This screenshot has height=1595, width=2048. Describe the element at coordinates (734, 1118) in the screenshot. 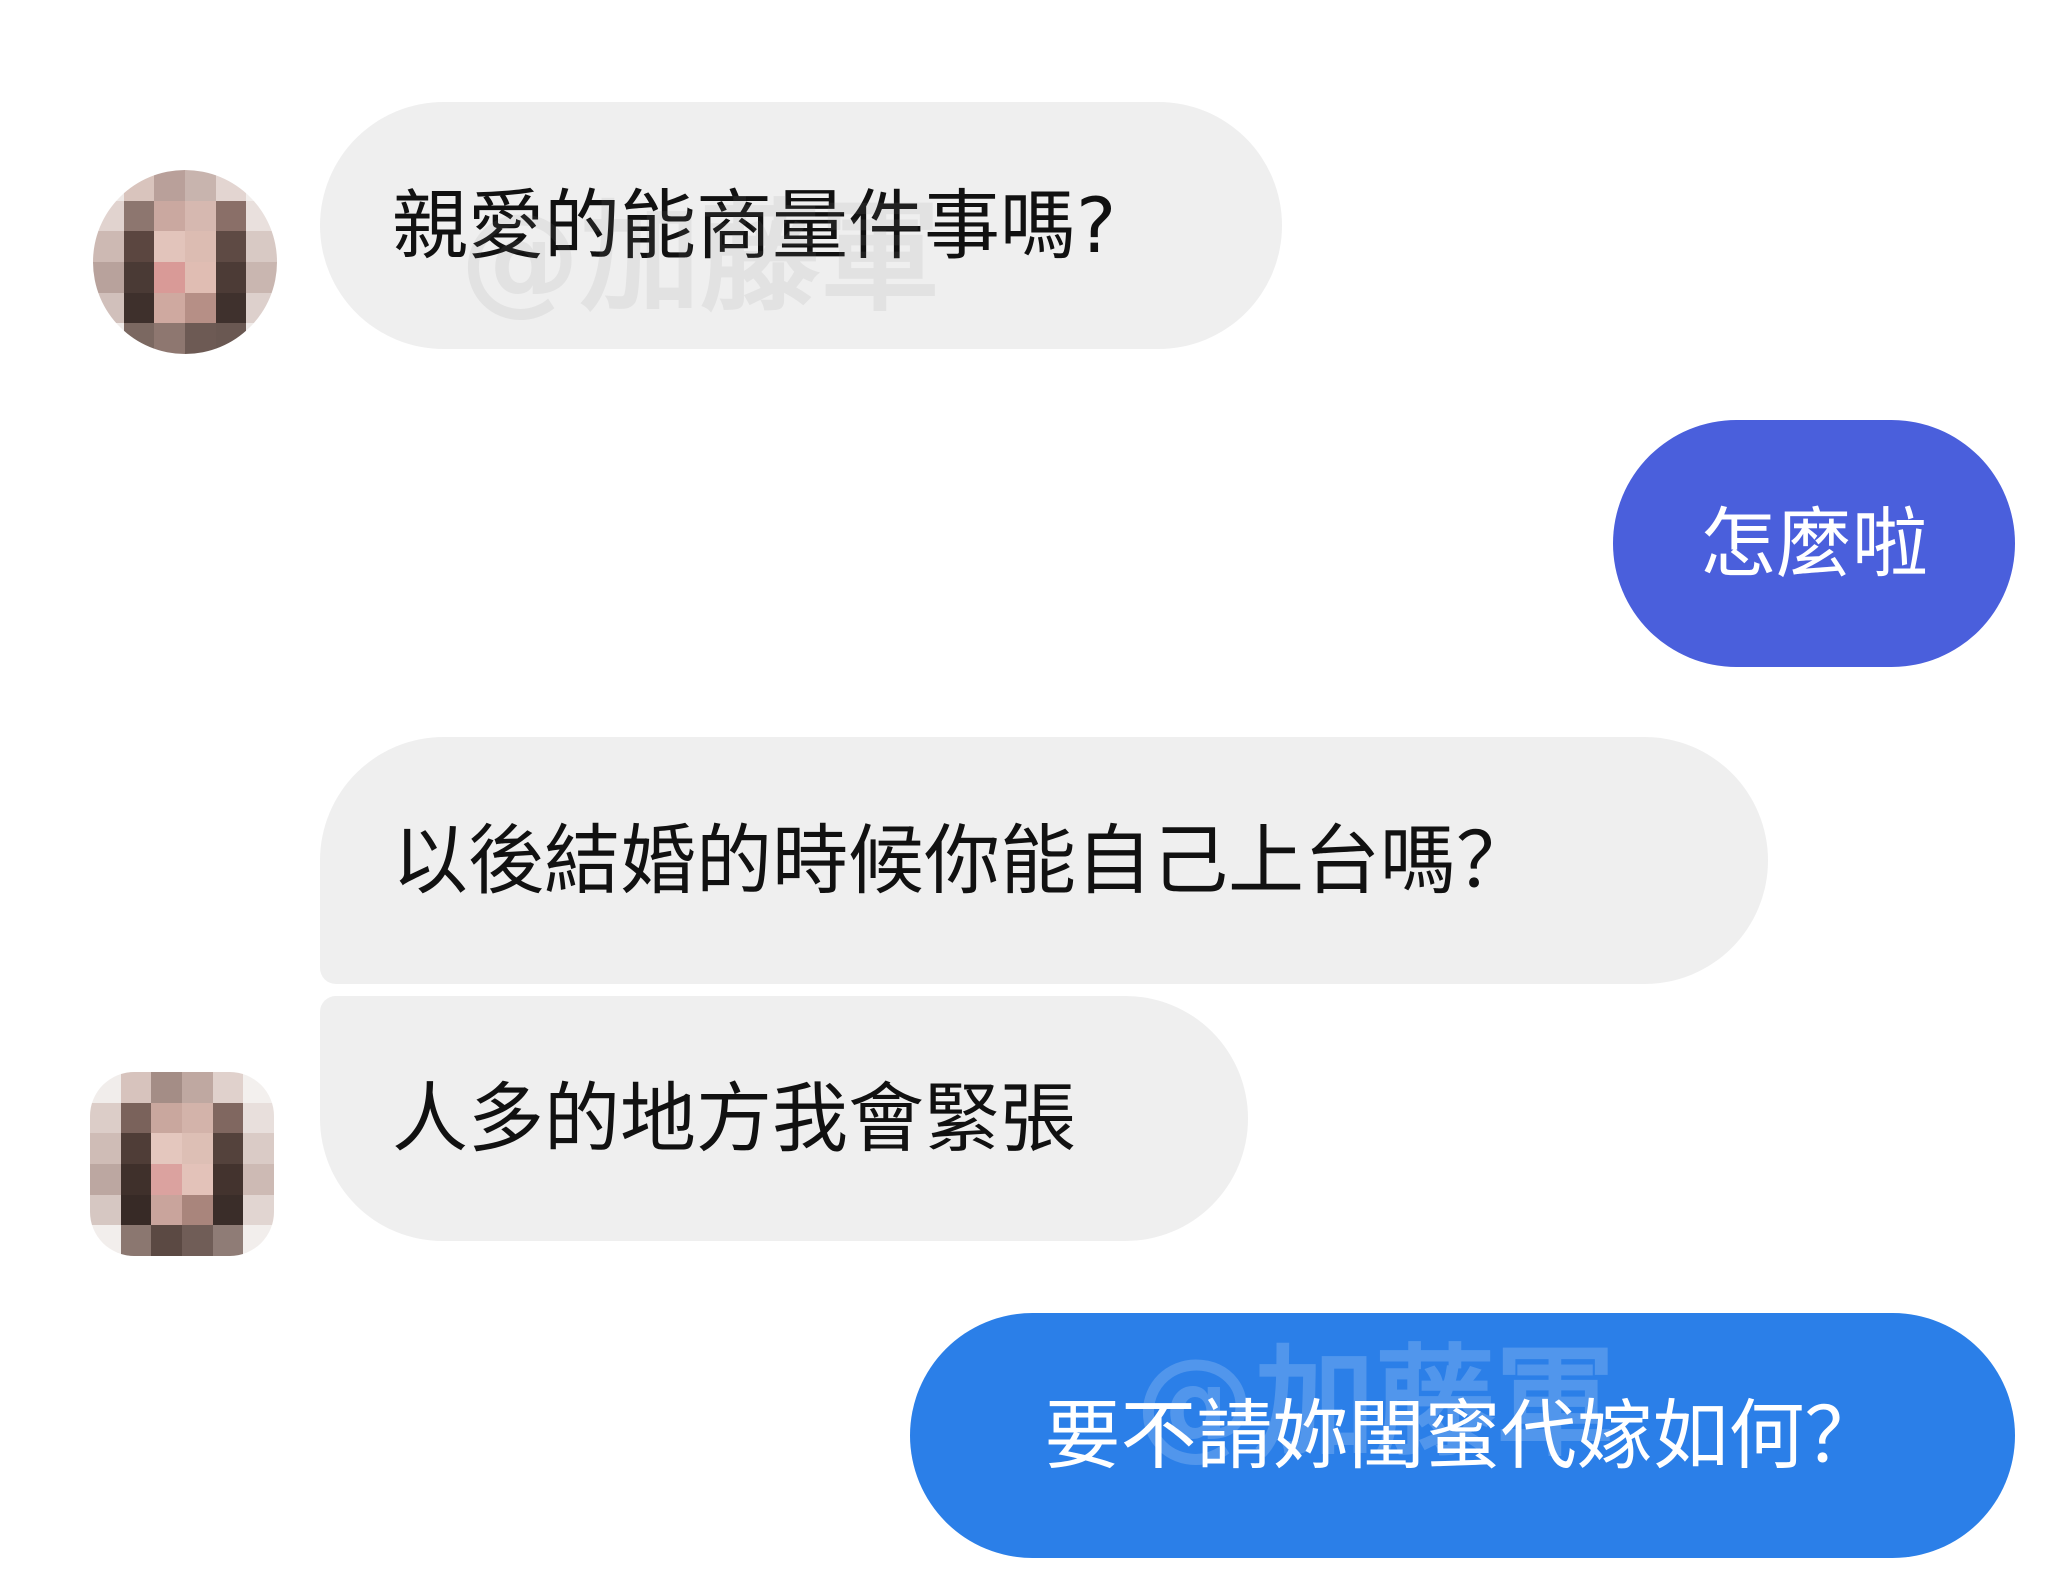

I see `message-text: 人多的地方我會緊張` at that location.